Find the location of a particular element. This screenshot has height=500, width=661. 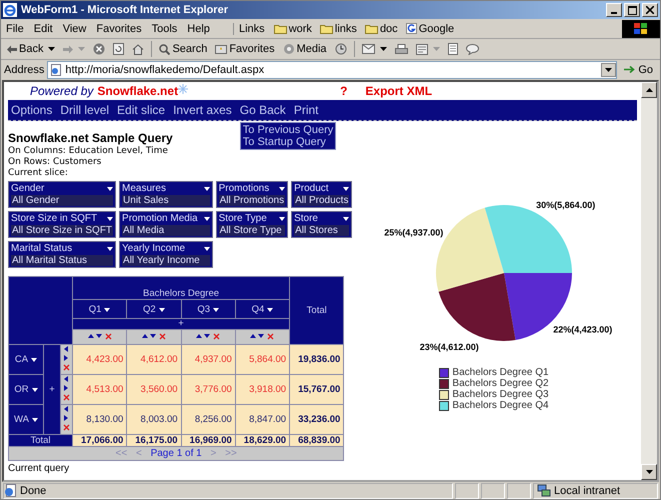

row-header: CA is located at coordinates (26, 359).